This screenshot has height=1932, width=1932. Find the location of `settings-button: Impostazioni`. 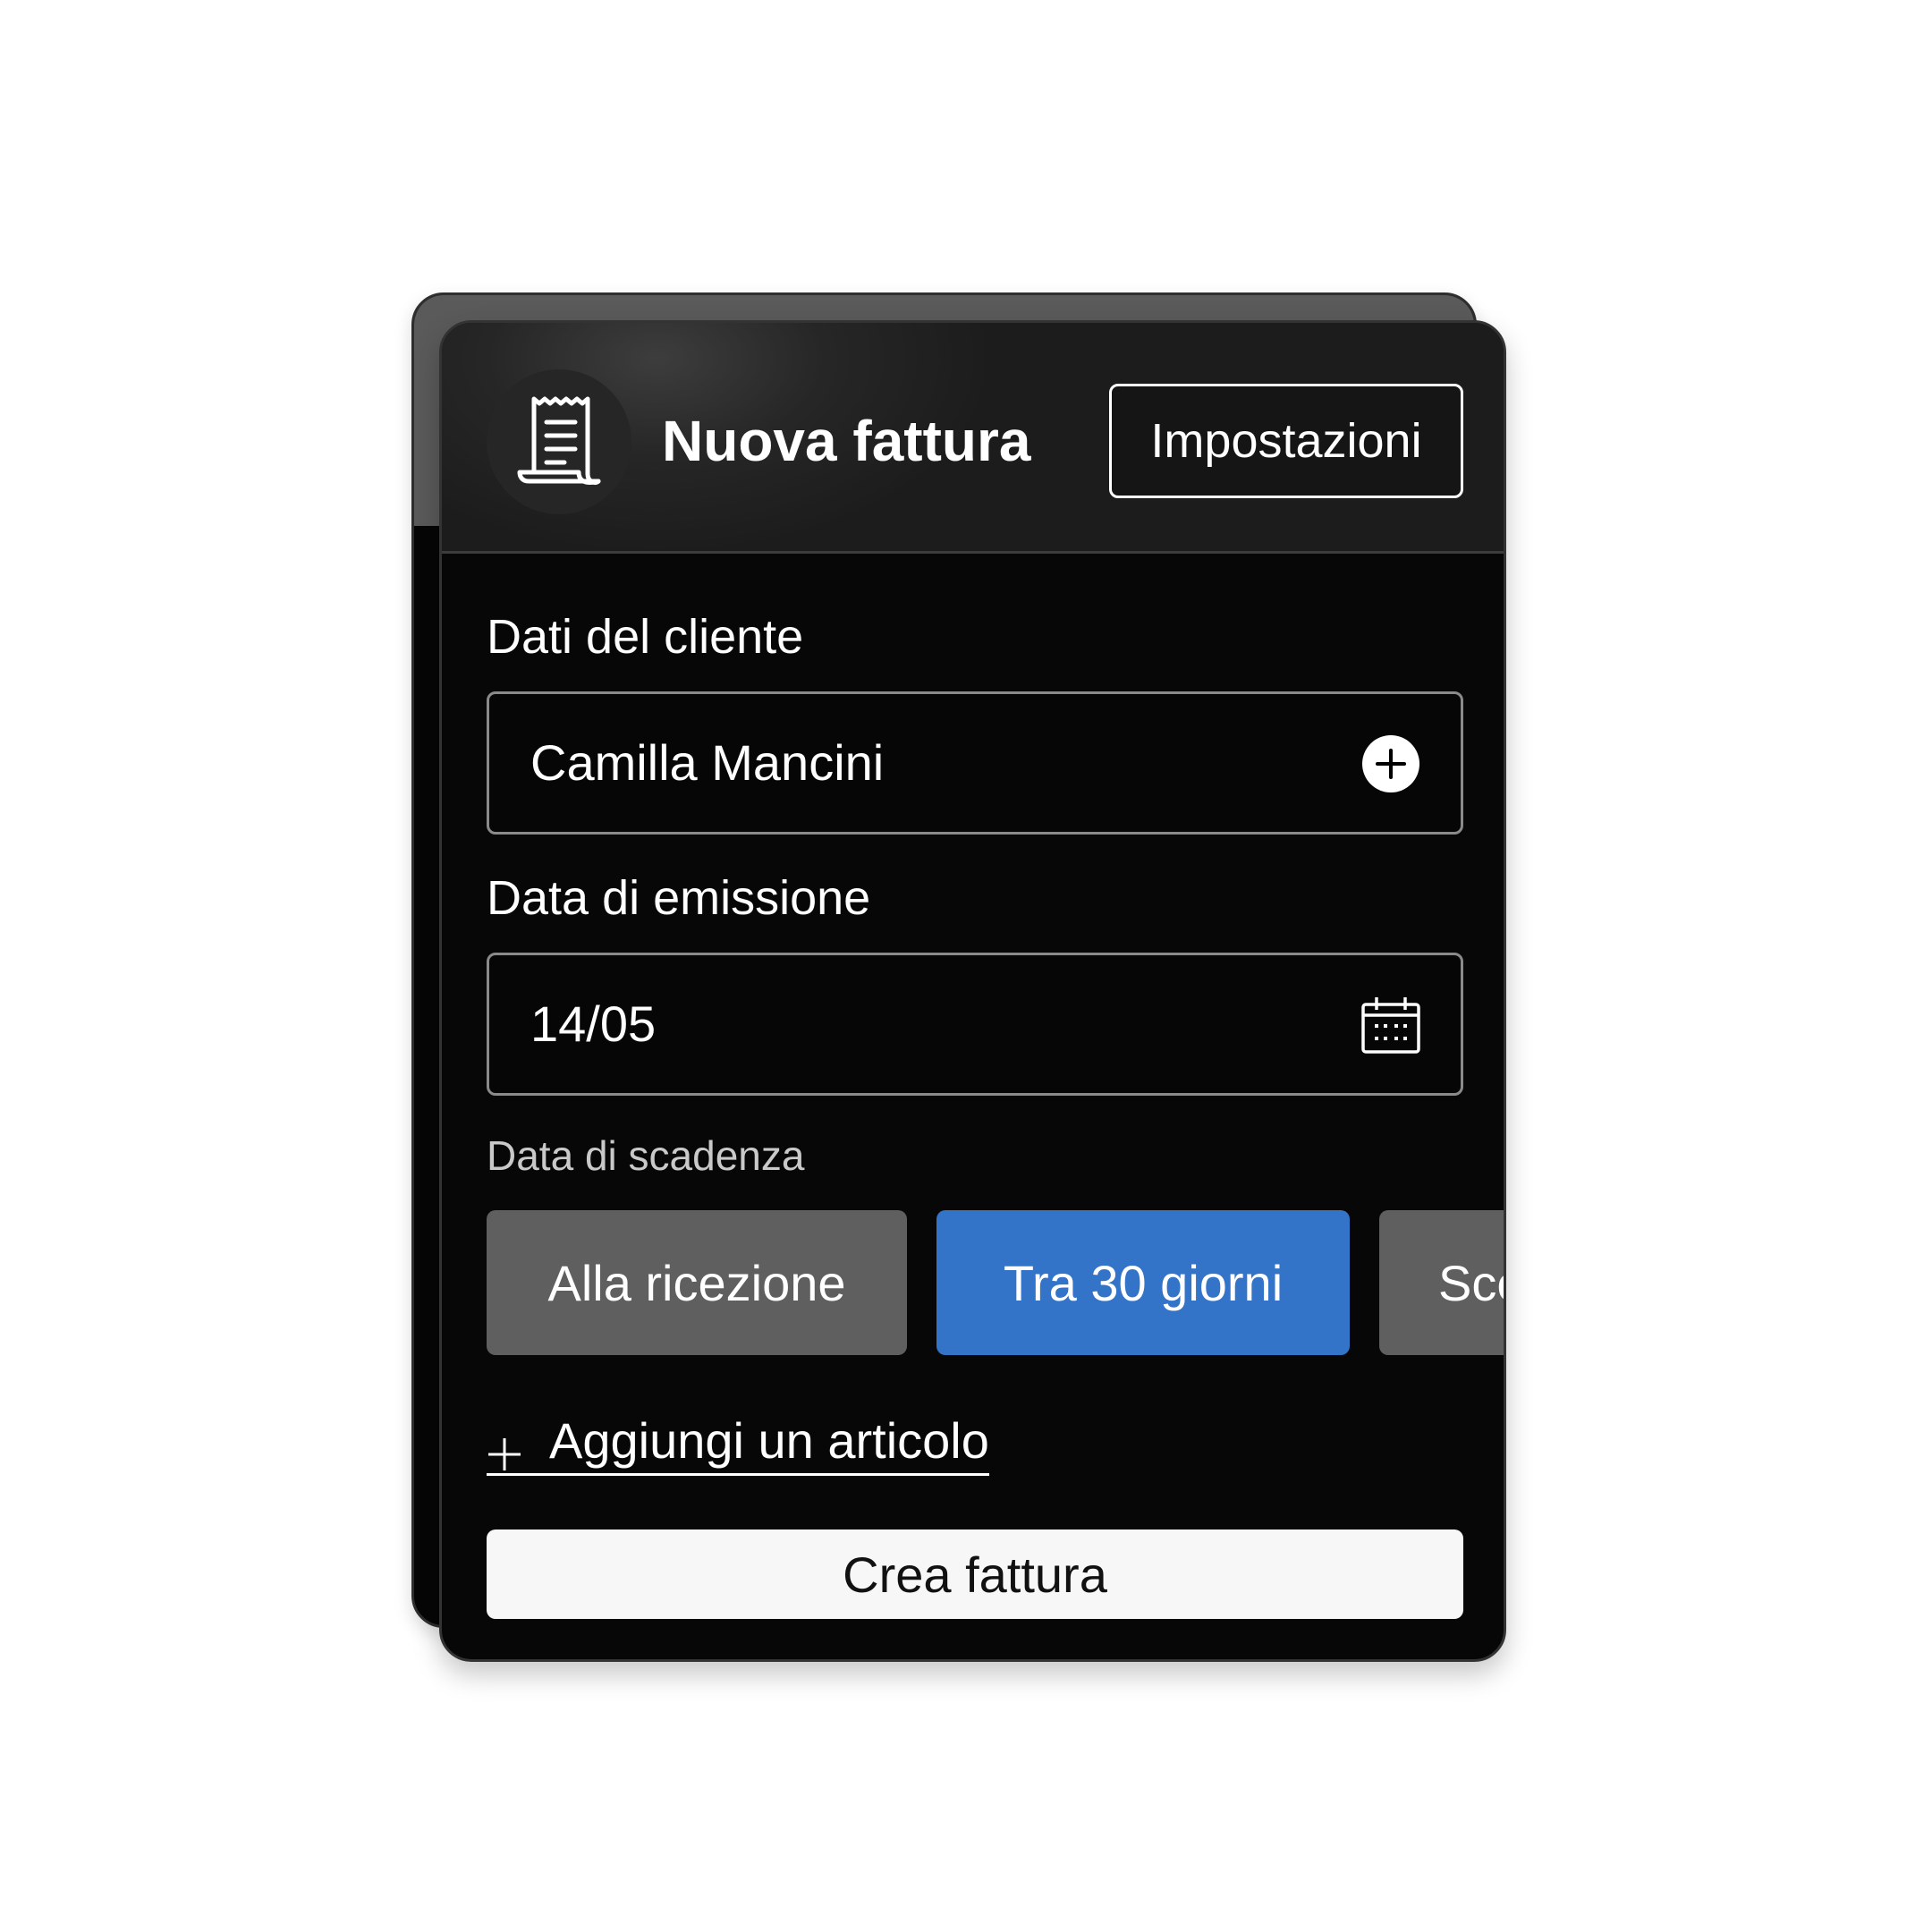

settings-button: Impostazioni is located at coordinates (1286, 441).